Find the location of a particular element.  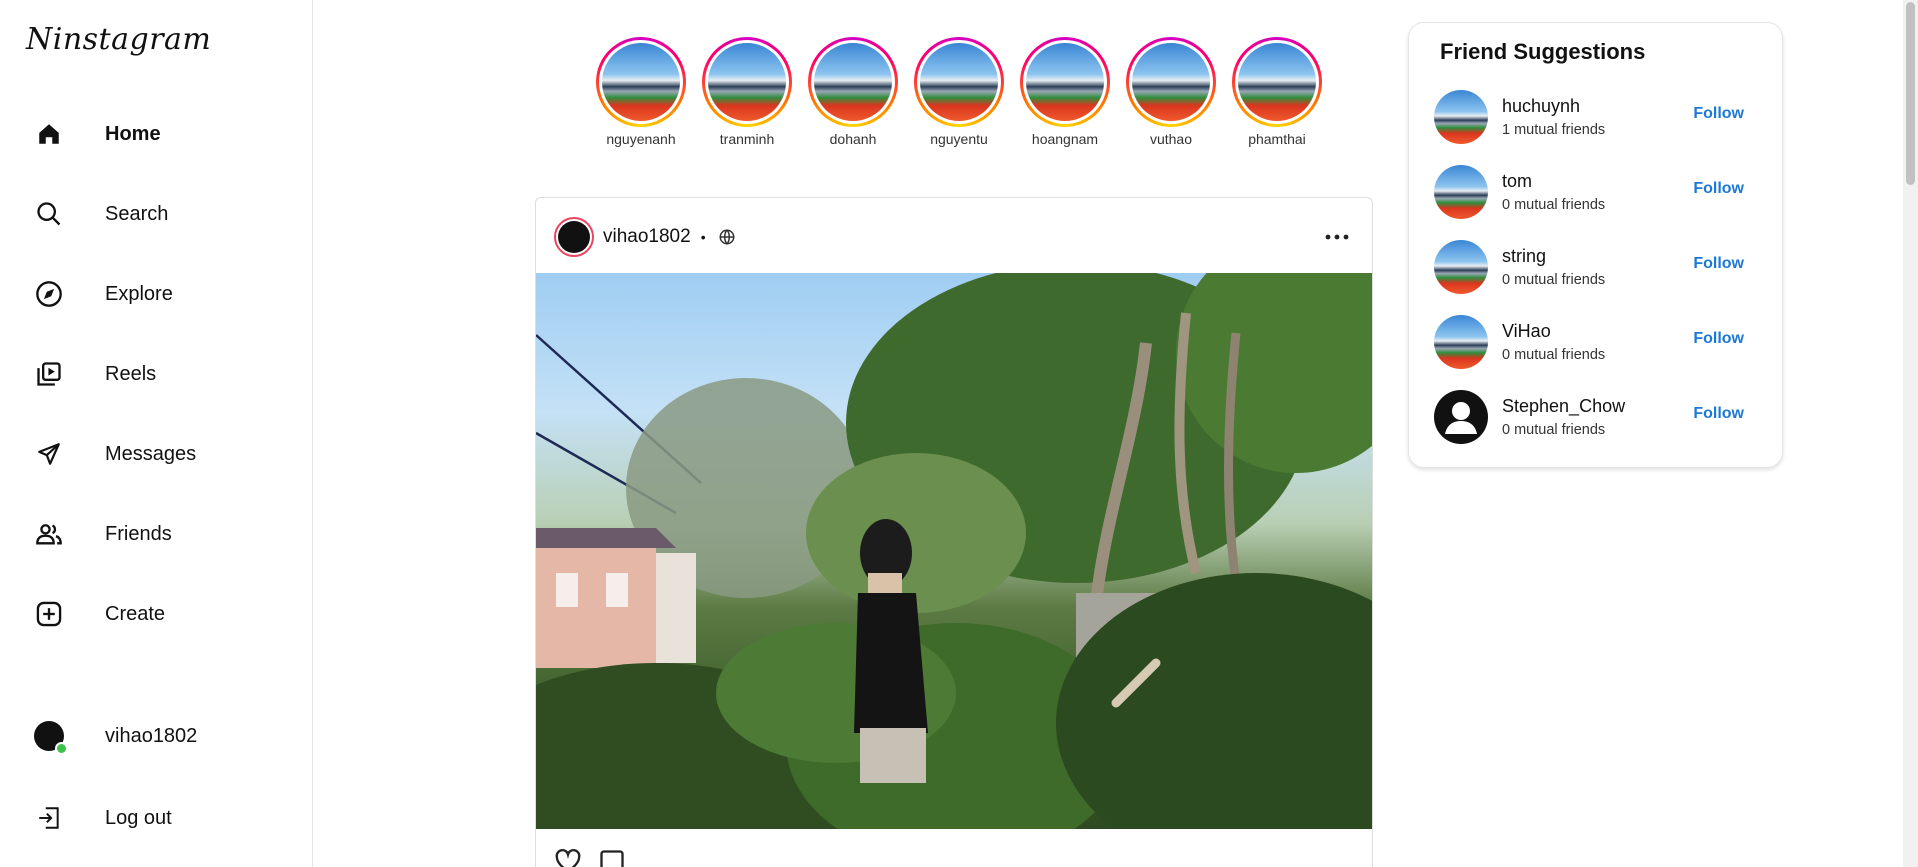

suggestion-name: Stephen_Chow is located at coordinates (1563, 406).